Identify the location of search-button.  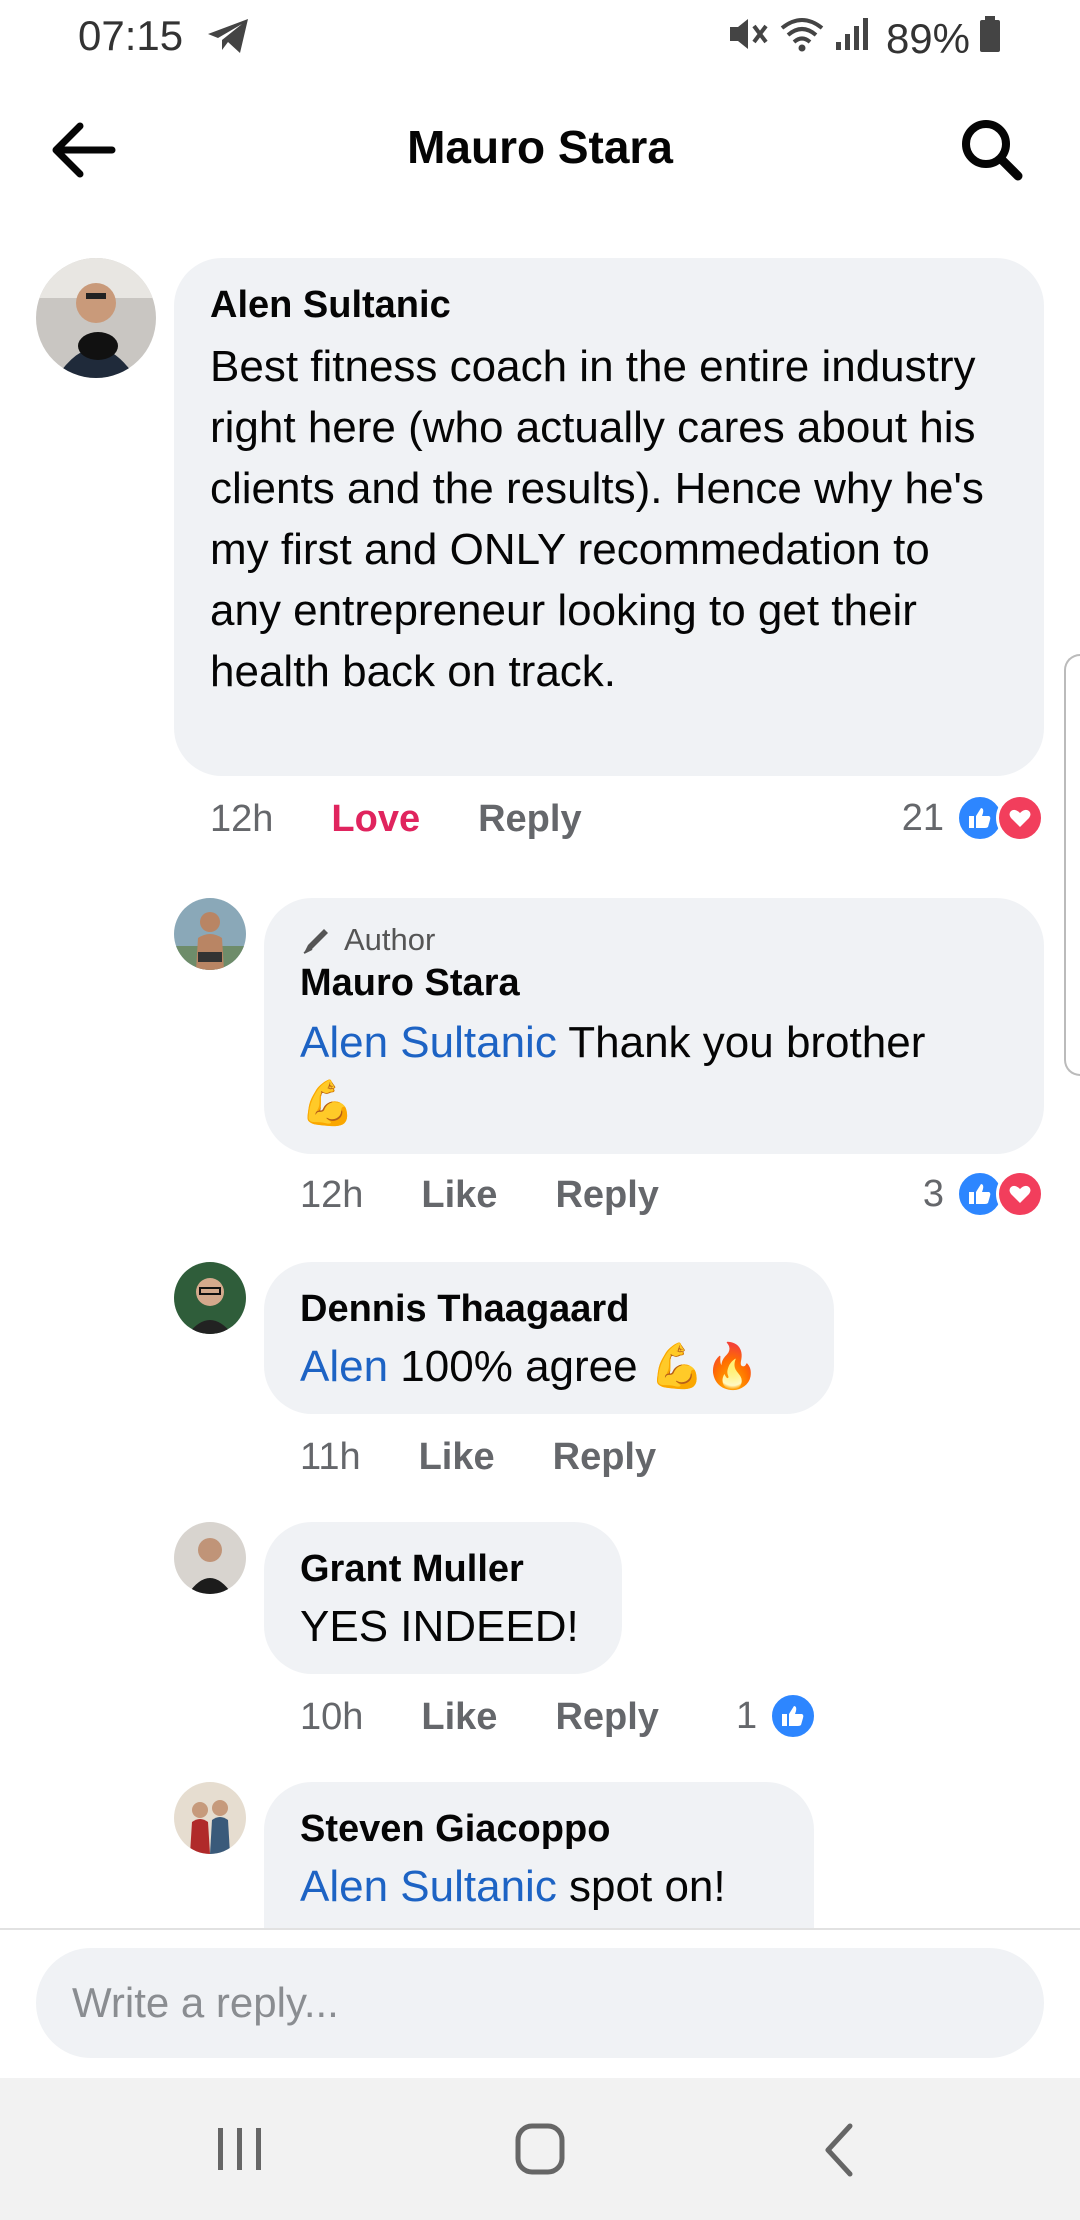
(992, 150).